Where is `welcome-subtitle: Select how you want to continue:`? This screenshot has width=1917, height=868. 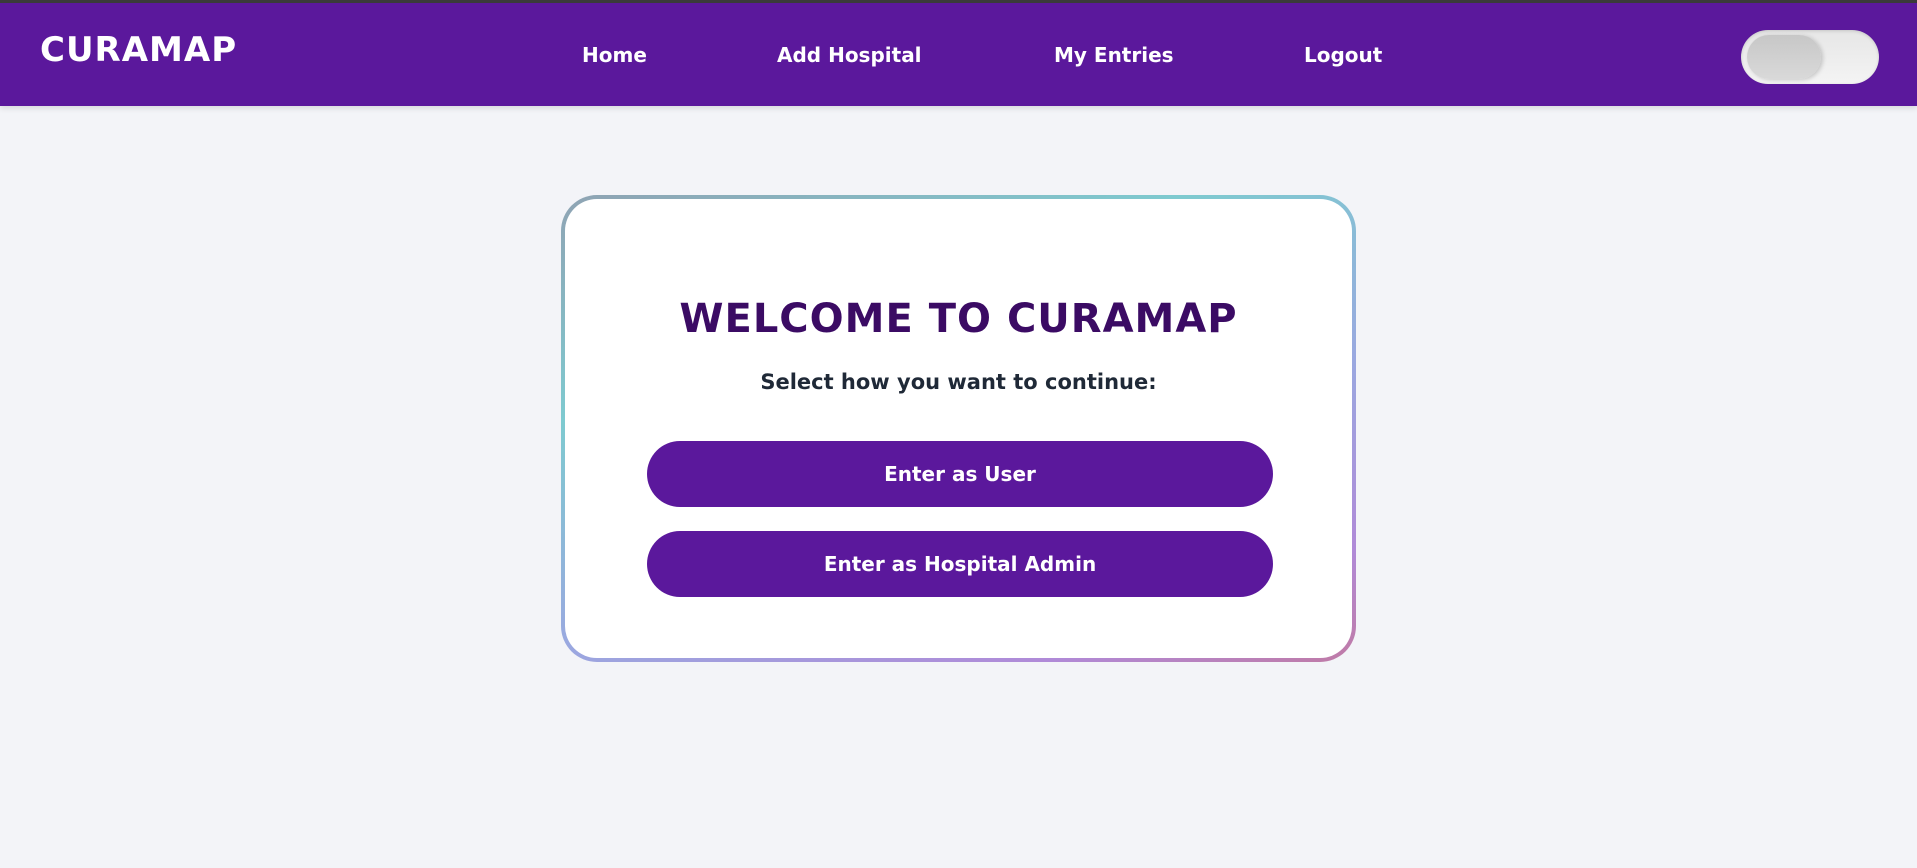
welcome-subtitle: Select how you want to continue: is located at coordinates (958, 382).